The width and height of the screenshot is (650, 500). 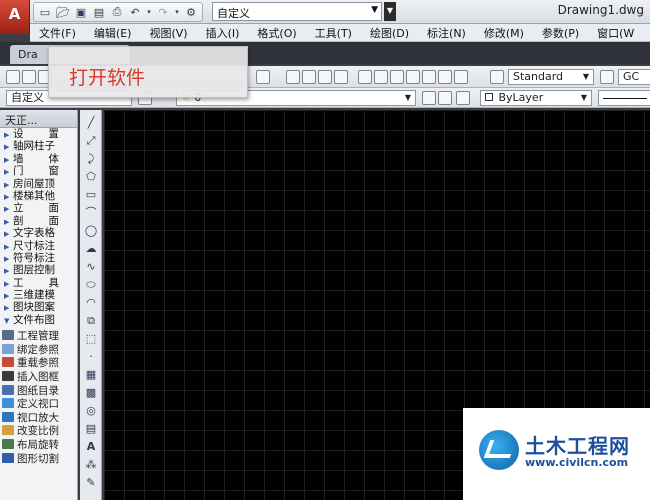 What do you see at coordinates (38, 233) in the screenshot?
I see `category-text-tables: ▶ 文字表格` at bounding box center [38, 233].